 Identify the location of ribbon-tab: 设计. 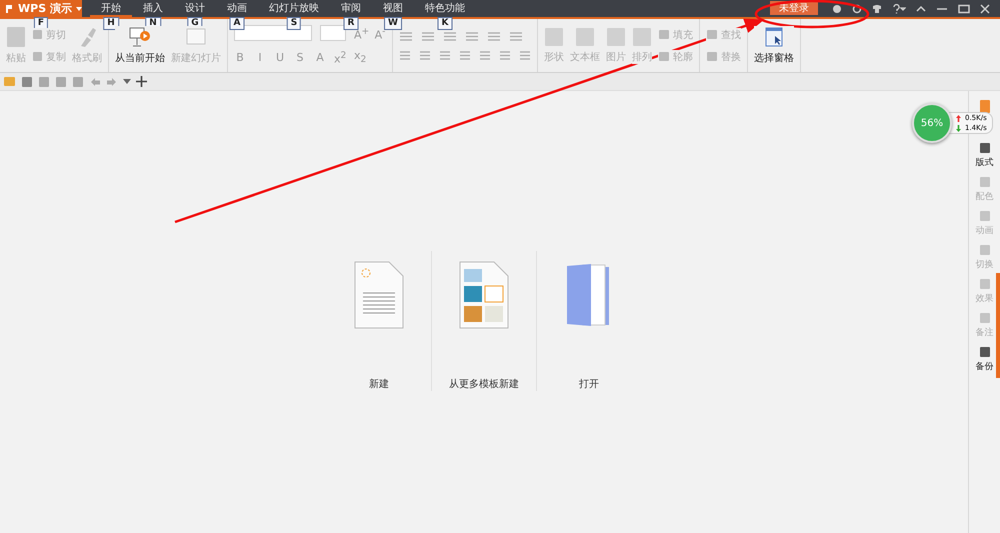
(195, 8).